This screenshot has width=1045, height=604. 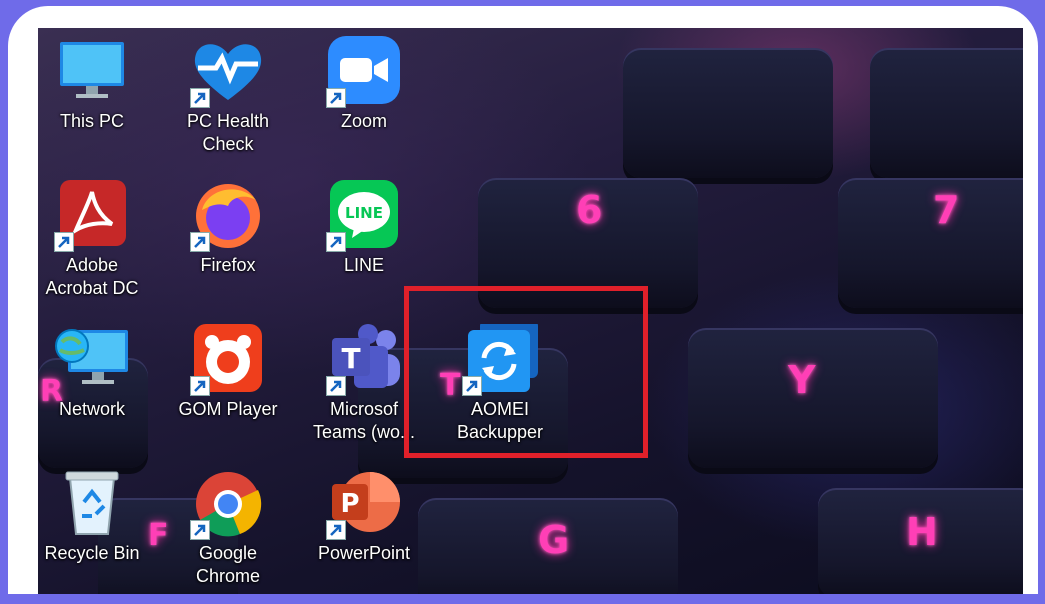 What do you see at coordinates (364, 360) in the screenshot?
I see `teams-icon: T` at bounding box center [364, 360].